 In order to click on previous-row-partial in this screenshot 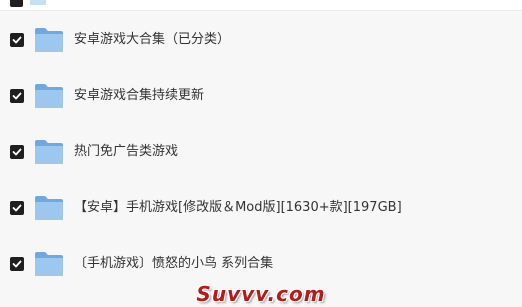, I will do `click(261, 5)`.